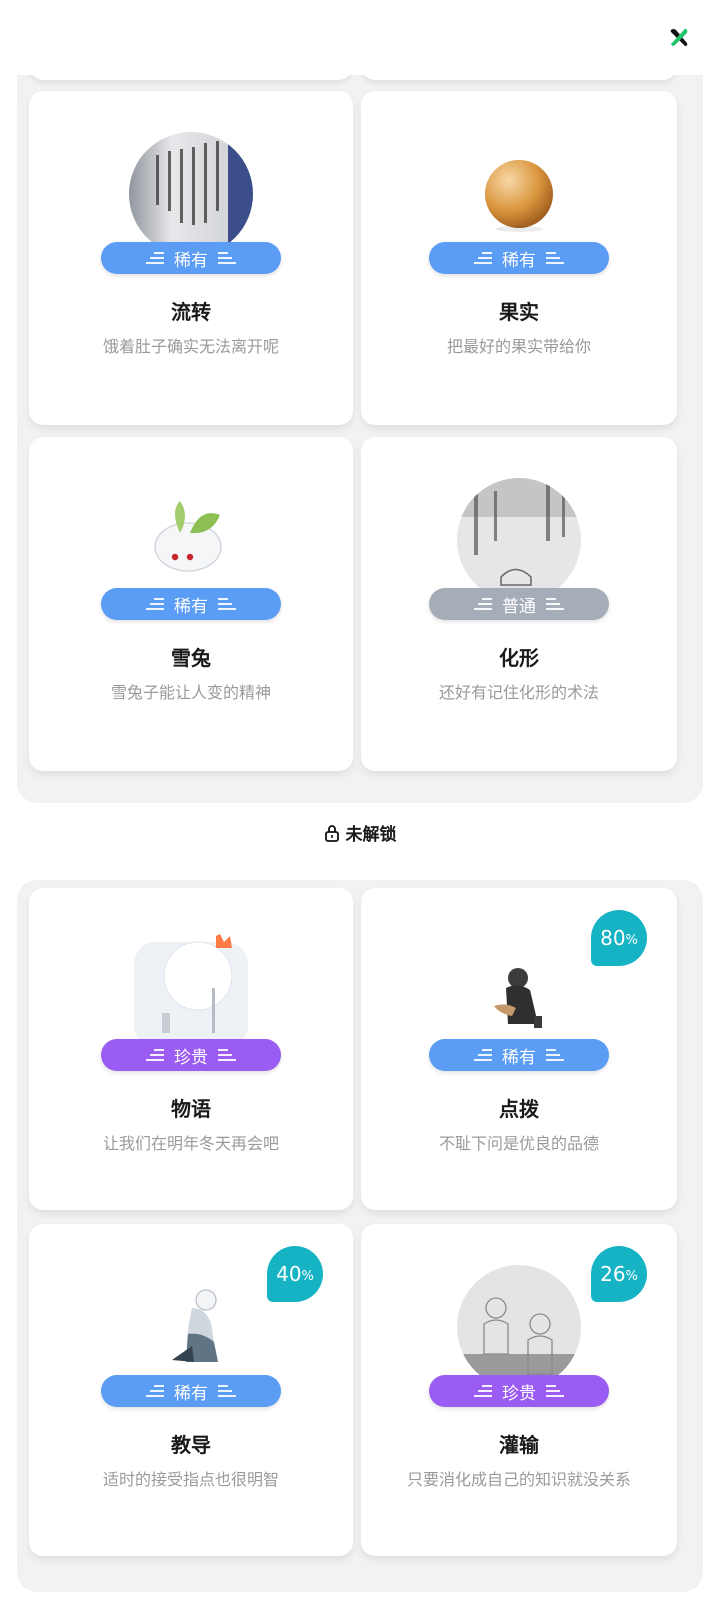  Describe the element at coordinates (331, 833) in the screenshot. I see `lock-icon` at that location.